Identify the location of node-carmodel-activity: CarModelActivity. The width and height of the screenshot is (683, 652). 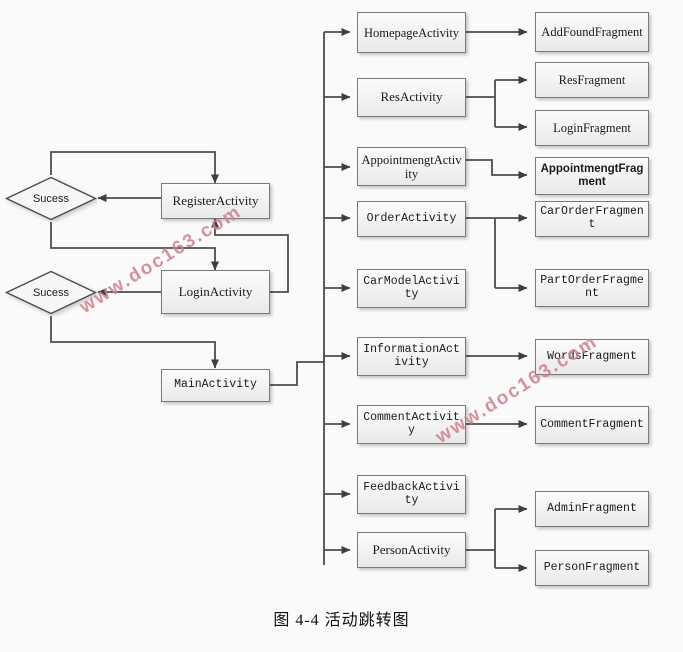
(411, 288).